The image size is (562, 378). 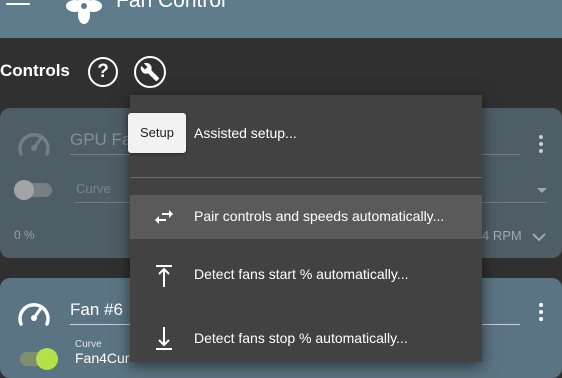 I want to click on curve-select: Fan4Cur, so click(x=102, y=358).